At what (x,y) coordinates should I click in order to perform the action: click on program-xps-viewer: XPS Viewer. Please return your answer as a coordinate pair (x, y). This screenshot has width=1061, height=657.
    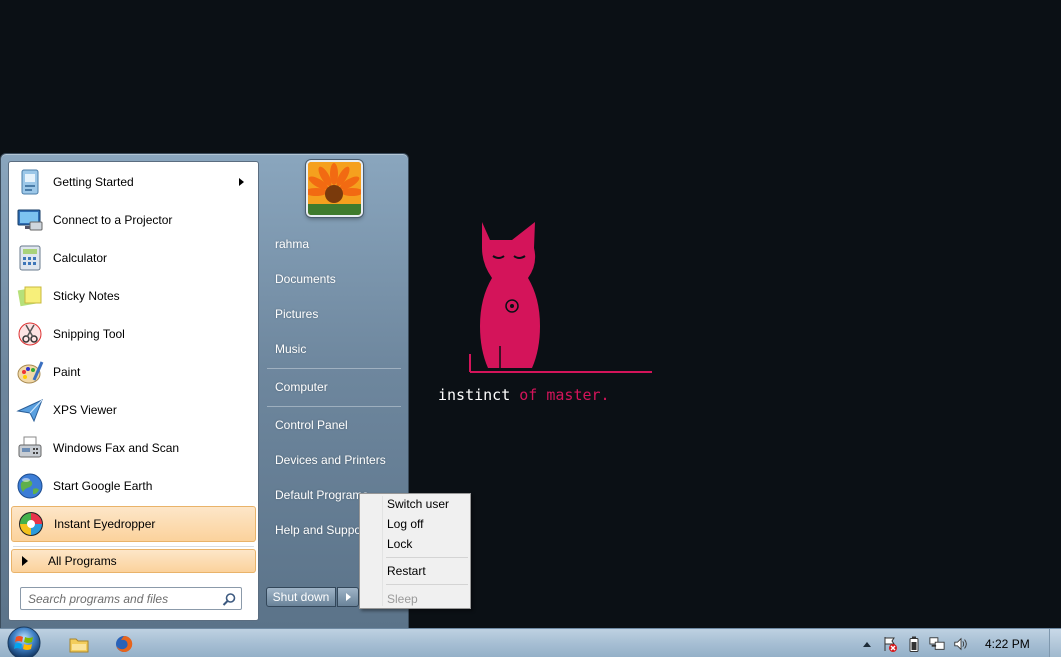
    Looking at the image, I should click on (133, 410).